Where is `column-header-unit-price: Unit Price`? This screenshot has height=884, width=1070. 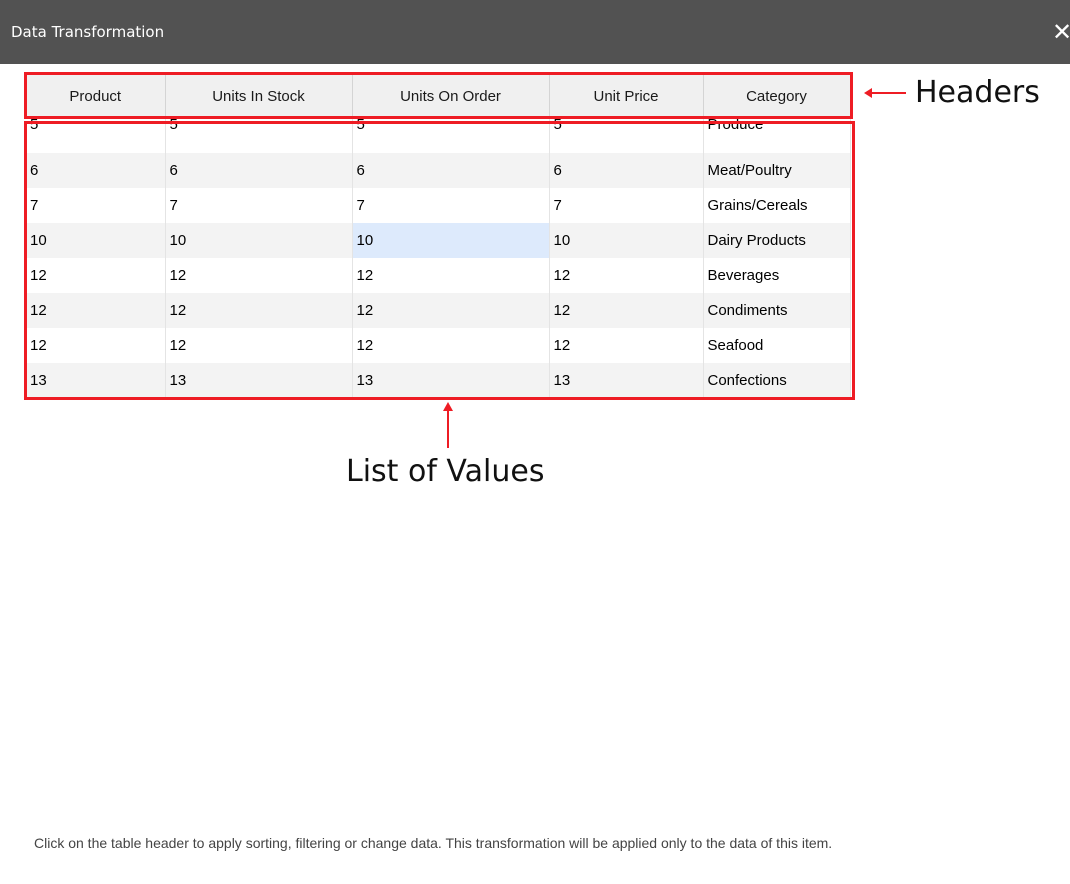
column-header-unit-price: Unit Price is located at coordinates (626, 96).